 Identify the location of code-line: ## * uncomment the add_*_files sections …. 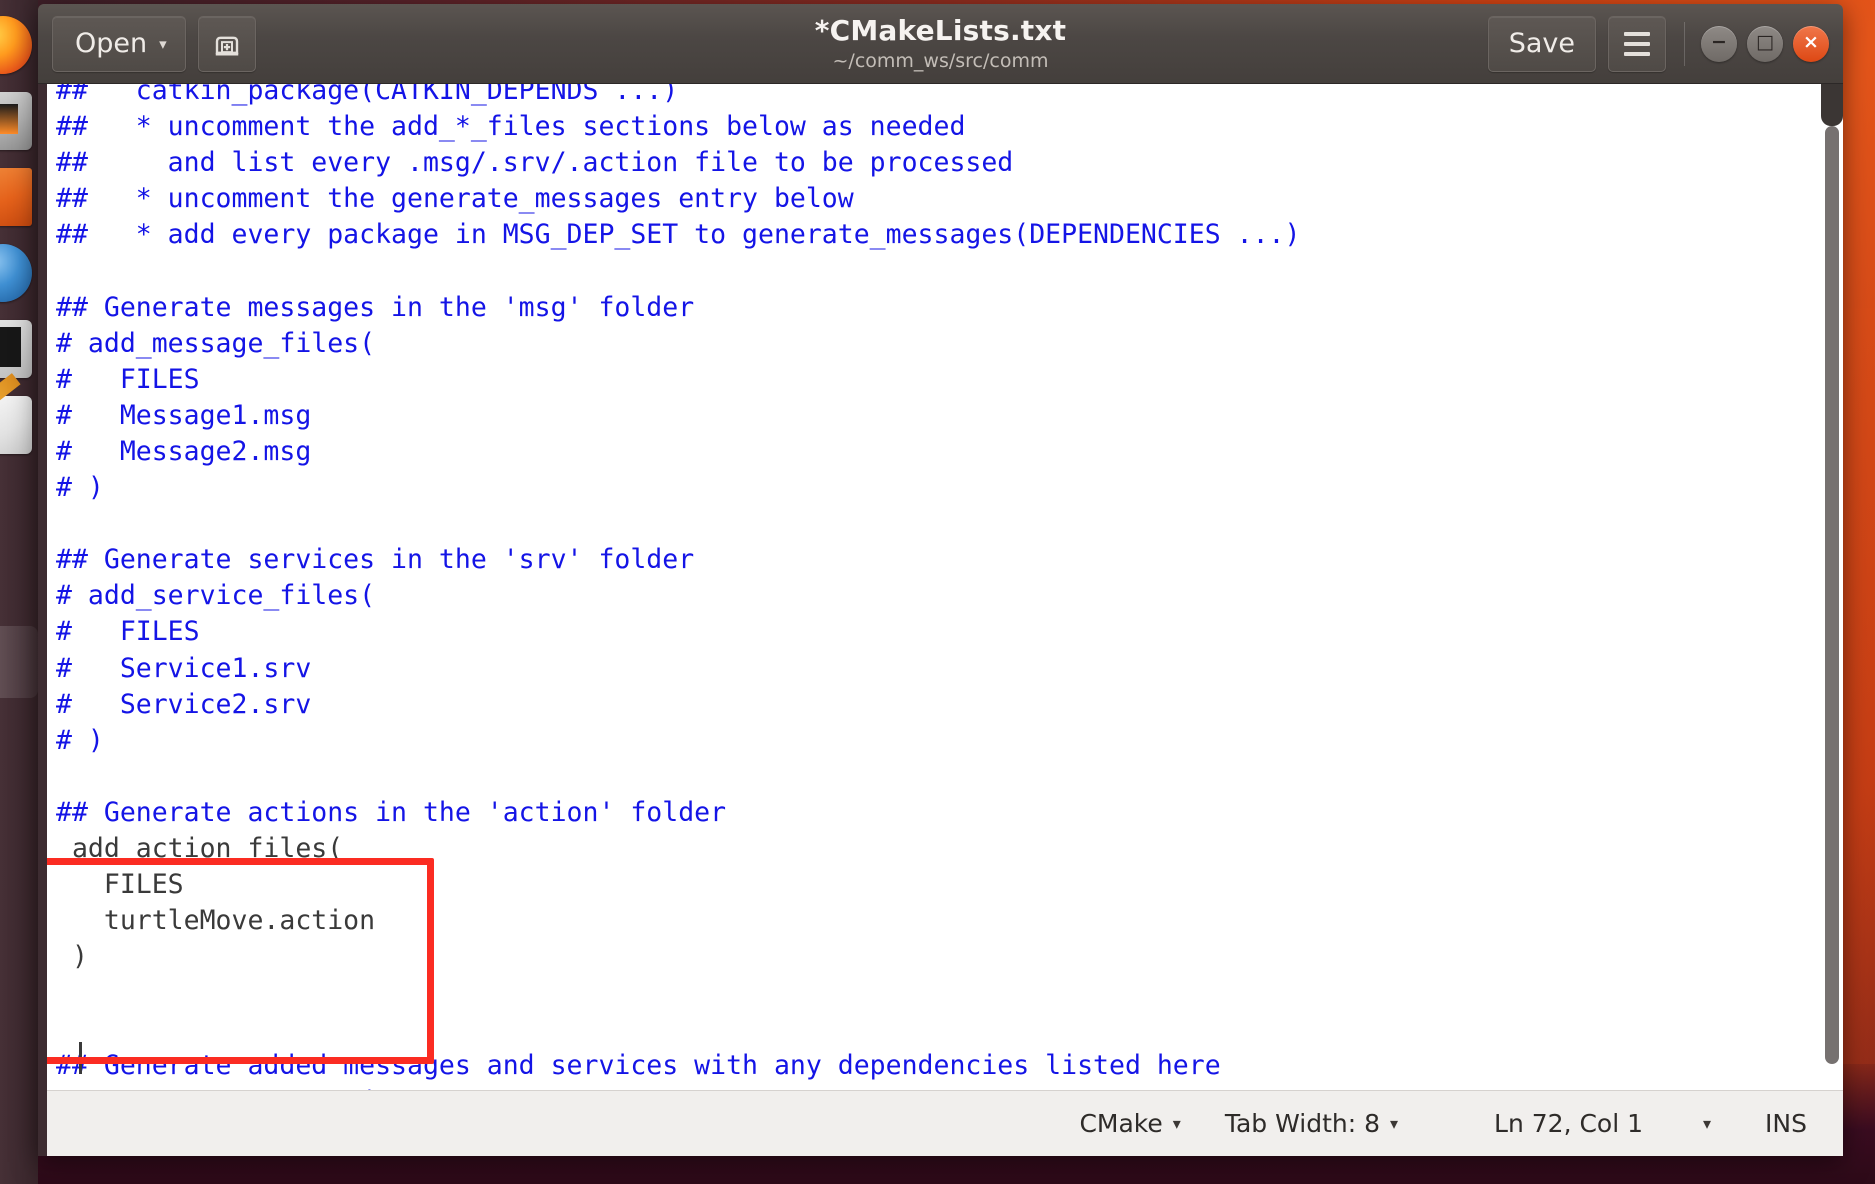
(511, 127).